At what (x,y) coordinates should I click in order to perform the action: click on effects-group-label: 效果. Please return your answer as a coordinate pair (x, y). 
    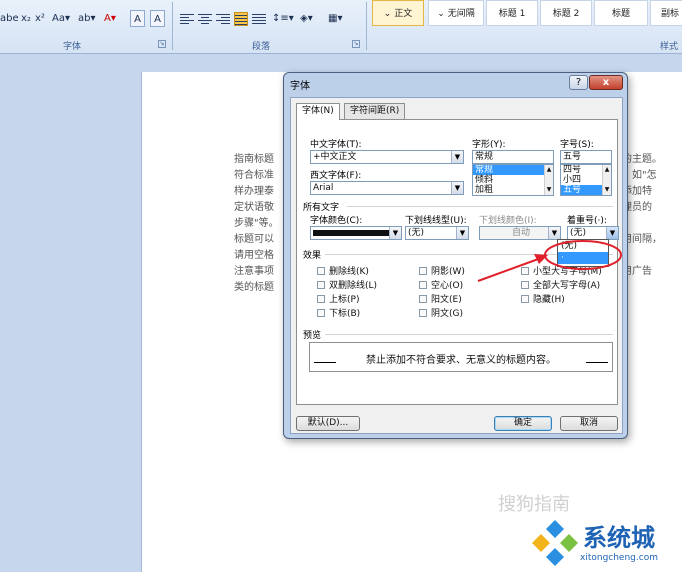
    Looking at the image, I should click on (312, 256).